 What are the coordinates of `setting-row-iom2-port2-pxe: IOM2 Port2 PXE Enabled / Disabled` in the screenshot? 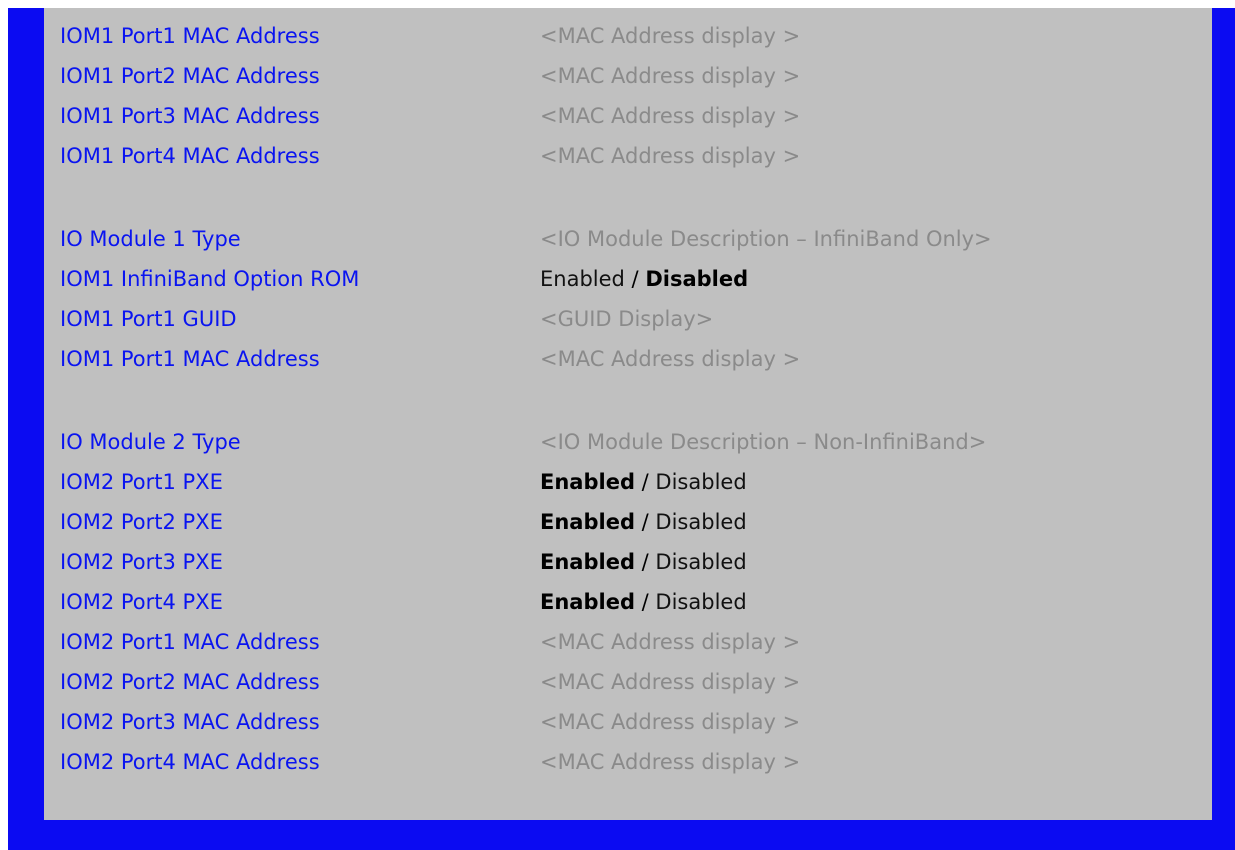 It's located at (628, 522).